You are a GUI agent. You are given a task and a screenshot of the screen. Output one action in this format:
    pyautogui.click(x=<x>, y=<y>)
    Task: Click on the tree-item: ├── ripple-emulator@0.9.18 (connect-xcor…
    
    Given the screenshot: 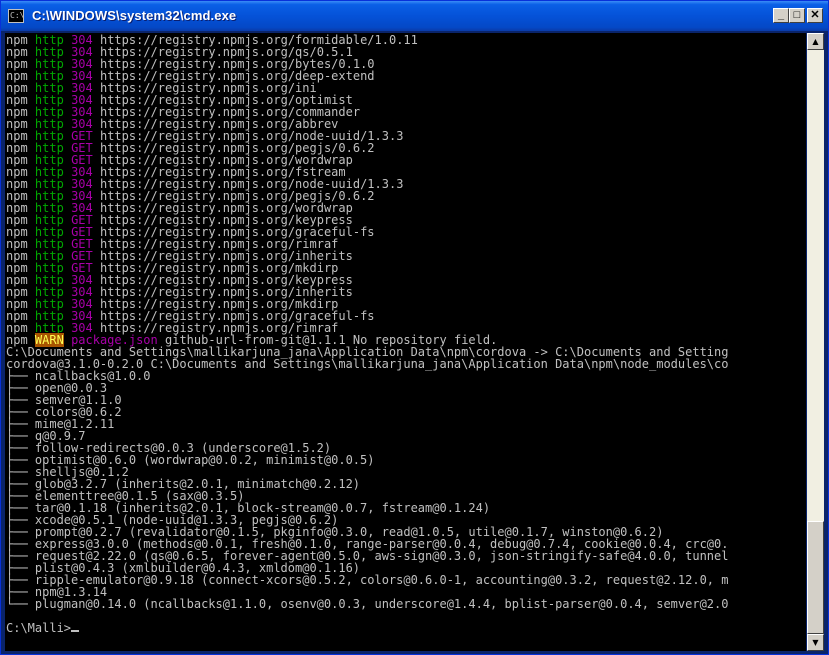 What is the action you would take?
    pyautogui.click(x=406, y=580)
    